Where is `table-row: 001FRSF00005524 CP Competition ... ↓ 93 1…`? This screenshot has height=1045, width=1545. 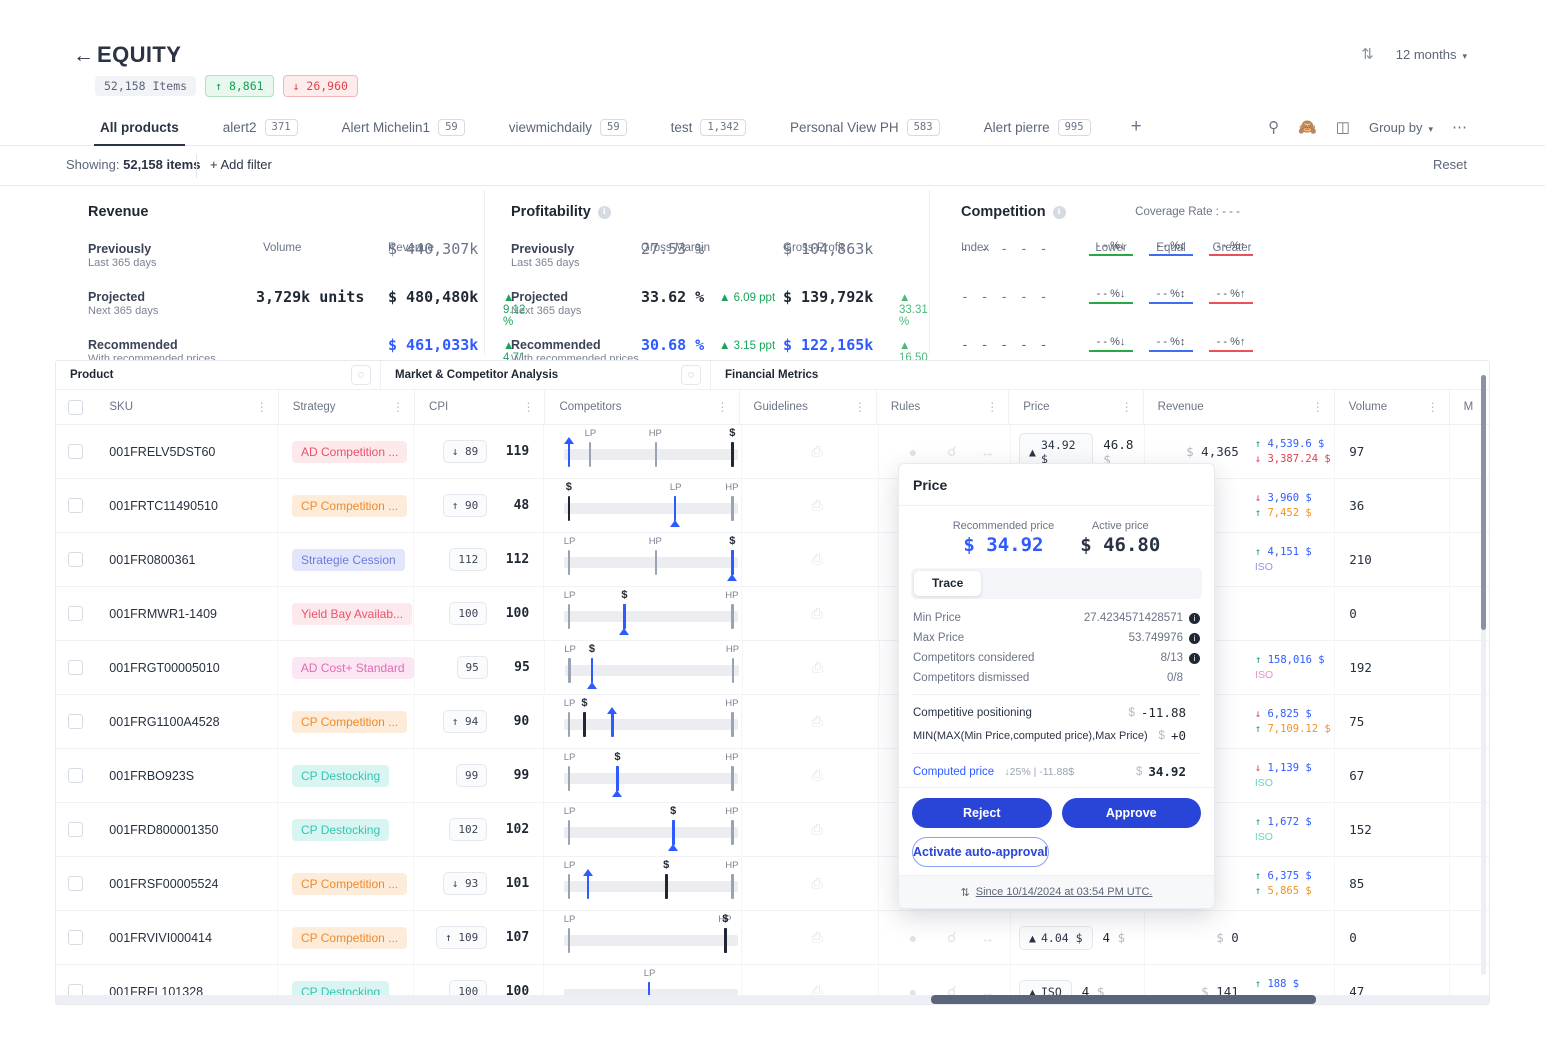
table-row: 001FRSF00005524 CP Competition ... ↓ 93 1… is located at coordinates (772, 883).